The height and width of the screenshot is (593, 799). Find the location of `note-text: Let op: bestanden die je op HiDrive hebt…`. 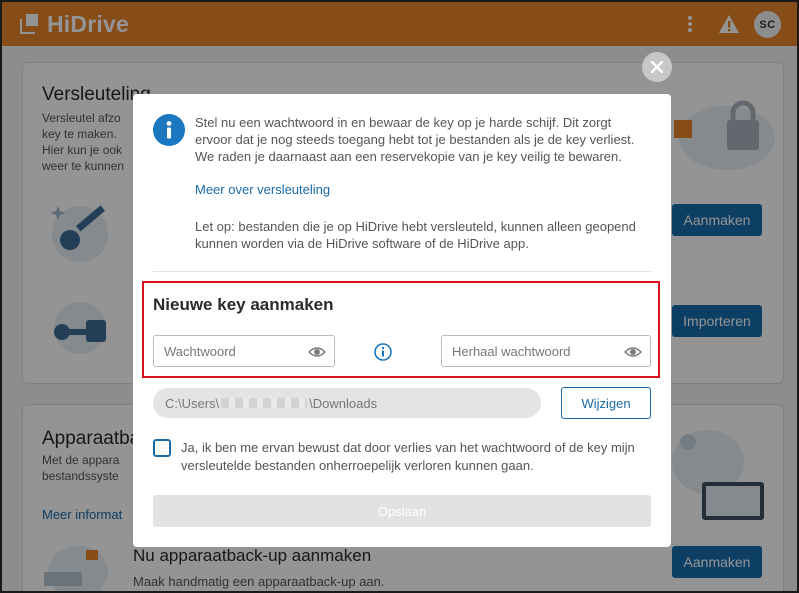

note-text: Let op: bestanden die je op HiDrive hebt… is located at coordinates (415, 235).